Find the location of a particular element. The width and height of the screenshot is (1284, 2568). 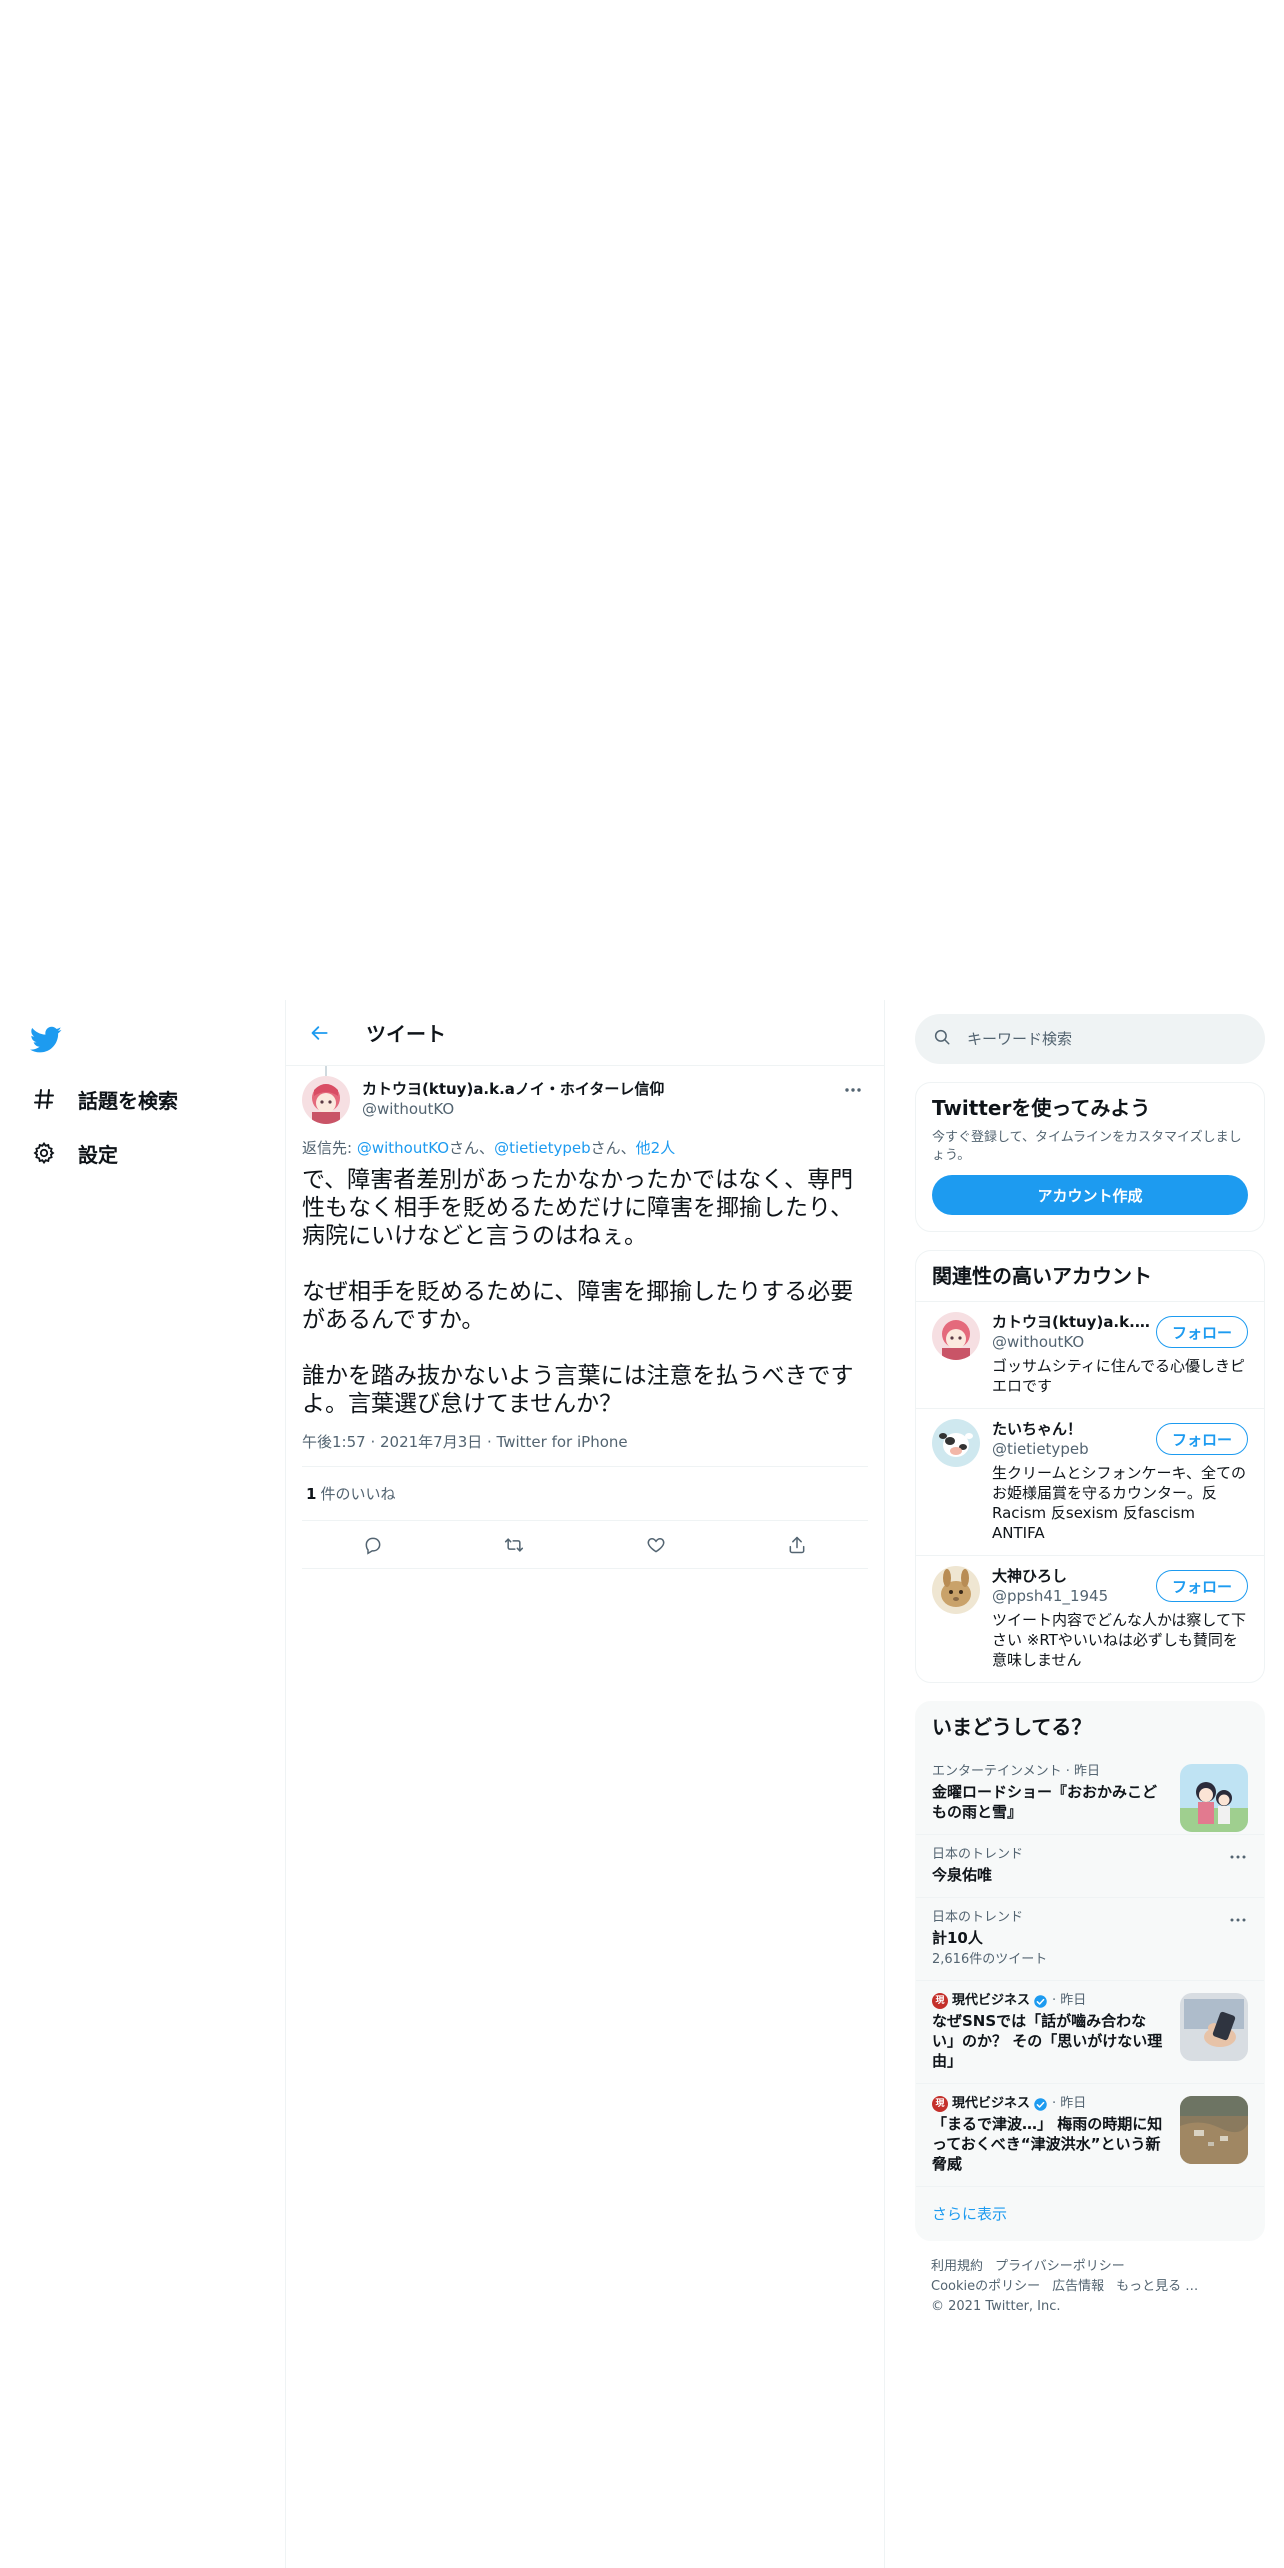

footer-link-terms: 利用規約 is located at coordinates (957, 2266).